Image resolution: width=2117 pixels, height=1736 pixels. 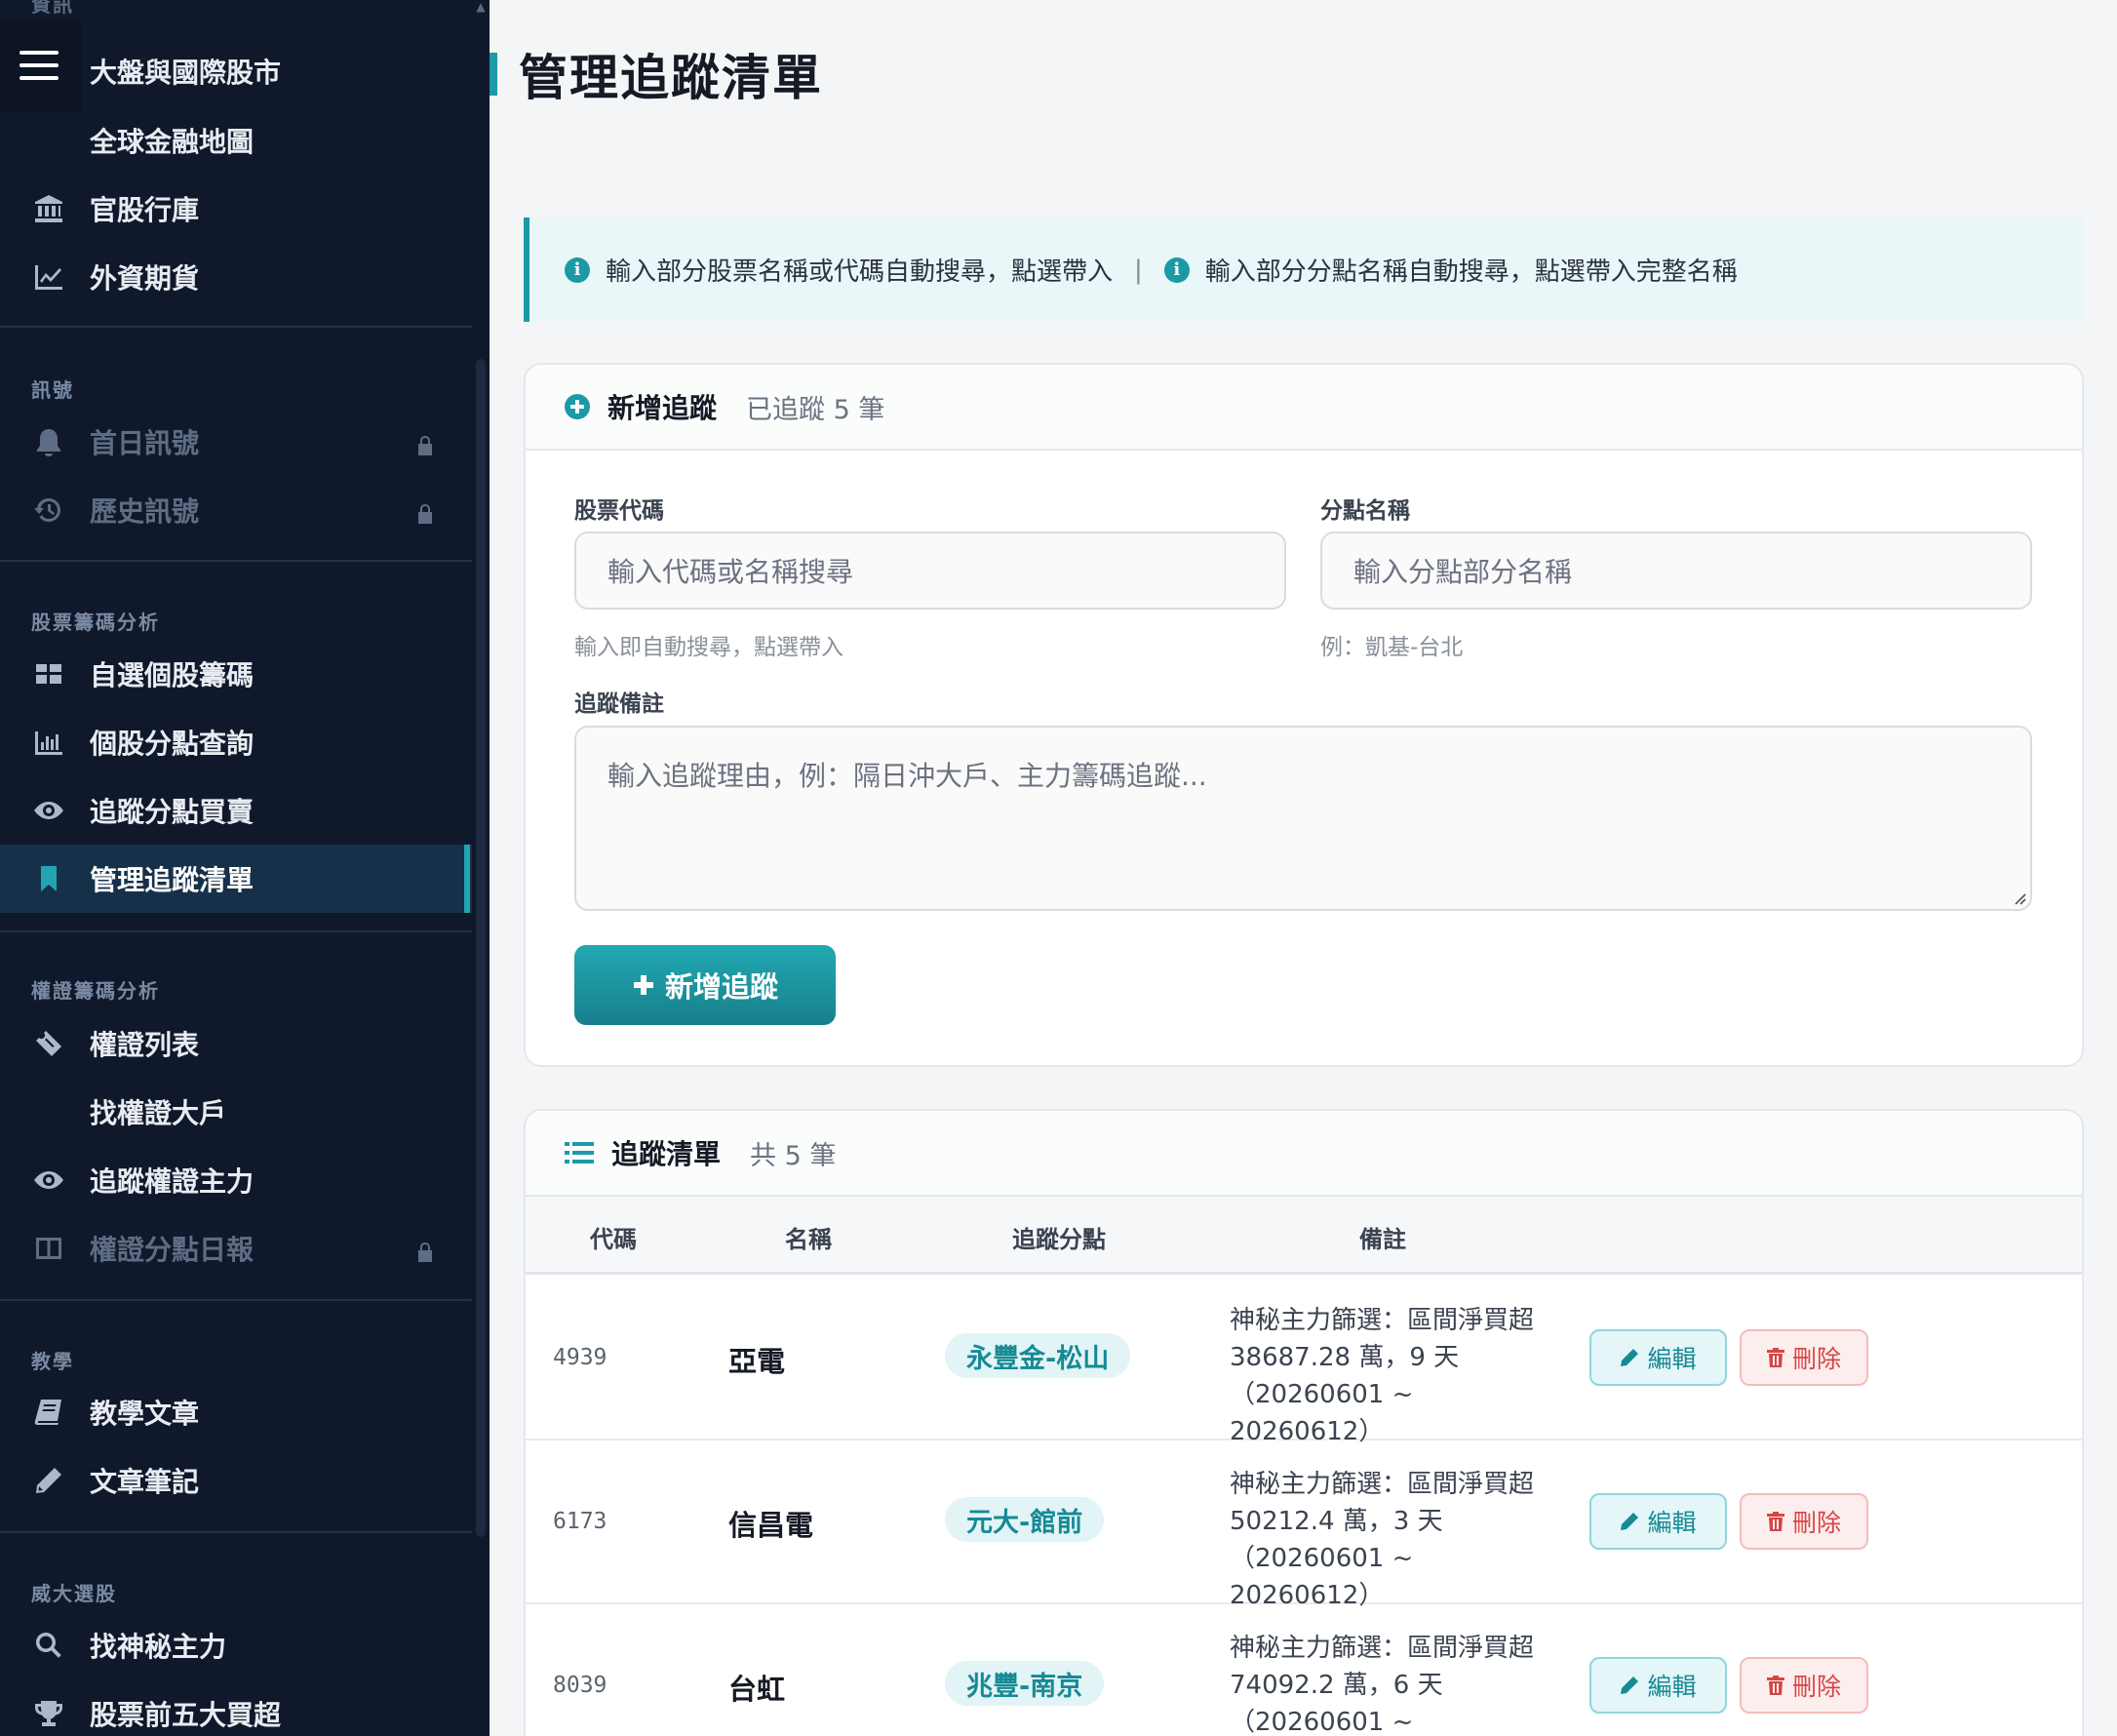 What do you see at coordinates (1304, 1154) in the screenshot?
I see `card-header: 追蹤清單 共 5 筆` at bounding box center [1304, 1154].